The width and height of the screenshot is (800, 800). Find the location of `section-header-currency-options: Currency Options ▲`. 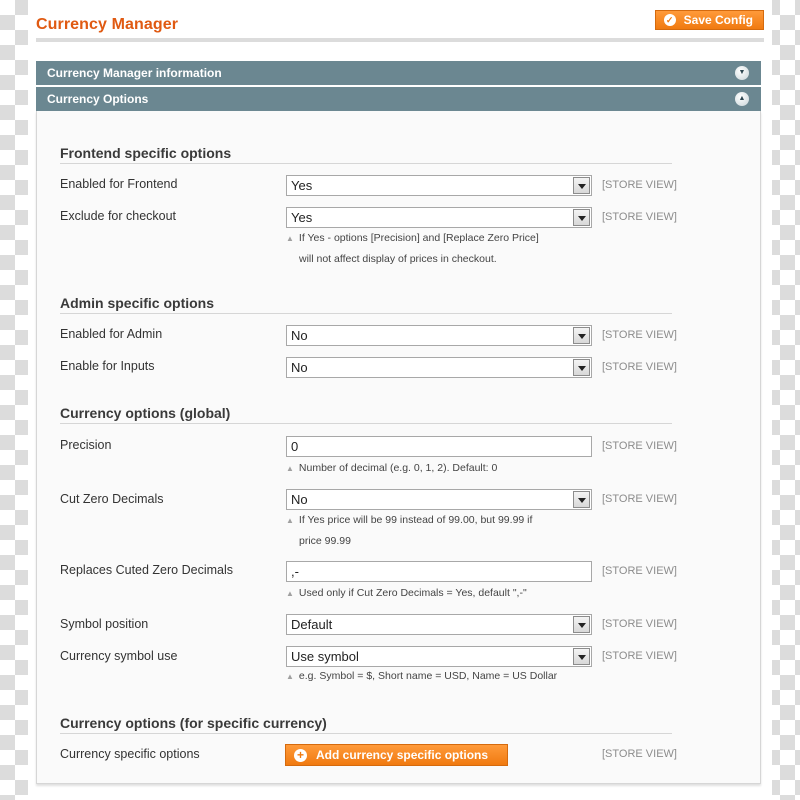

section-header-currency-options: Currency Options ▲ is located at coordinates (398, 99).